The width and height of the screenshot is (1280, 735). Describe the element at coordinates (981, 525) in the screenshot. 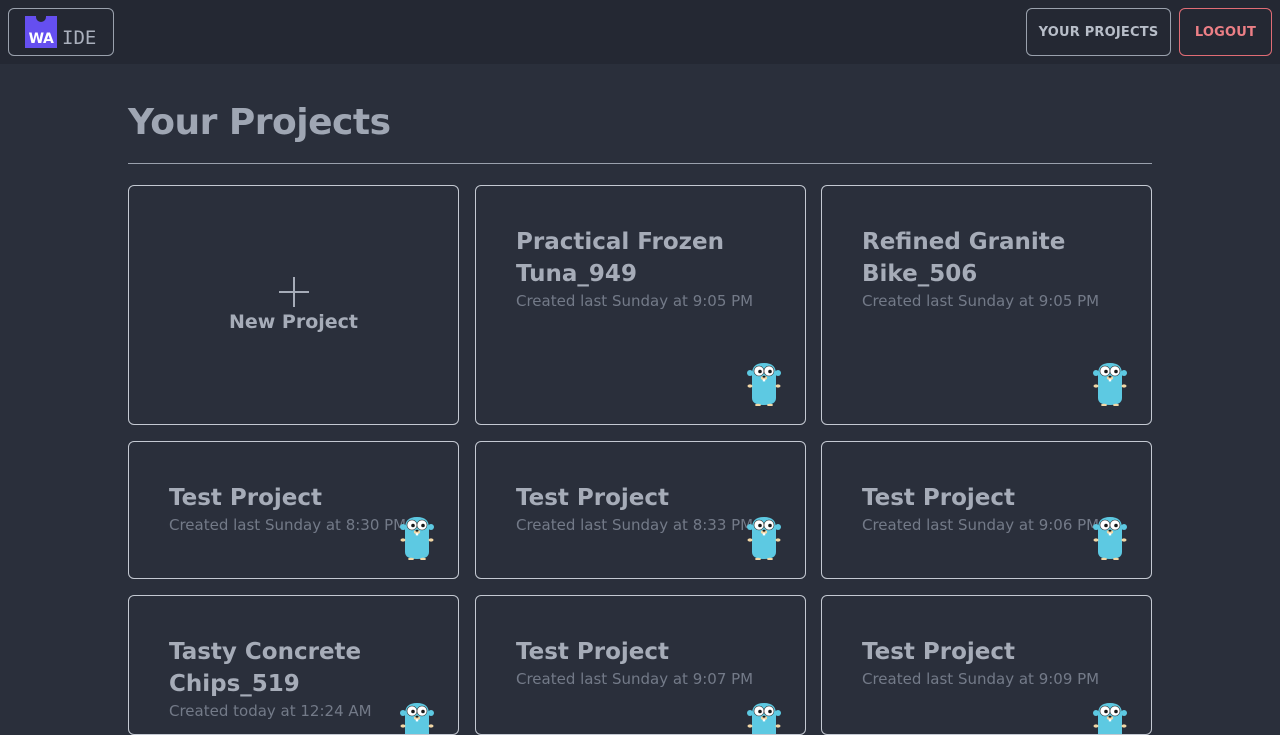

I see `project-created: Created last Sunday at 9:06 PM` at that location.